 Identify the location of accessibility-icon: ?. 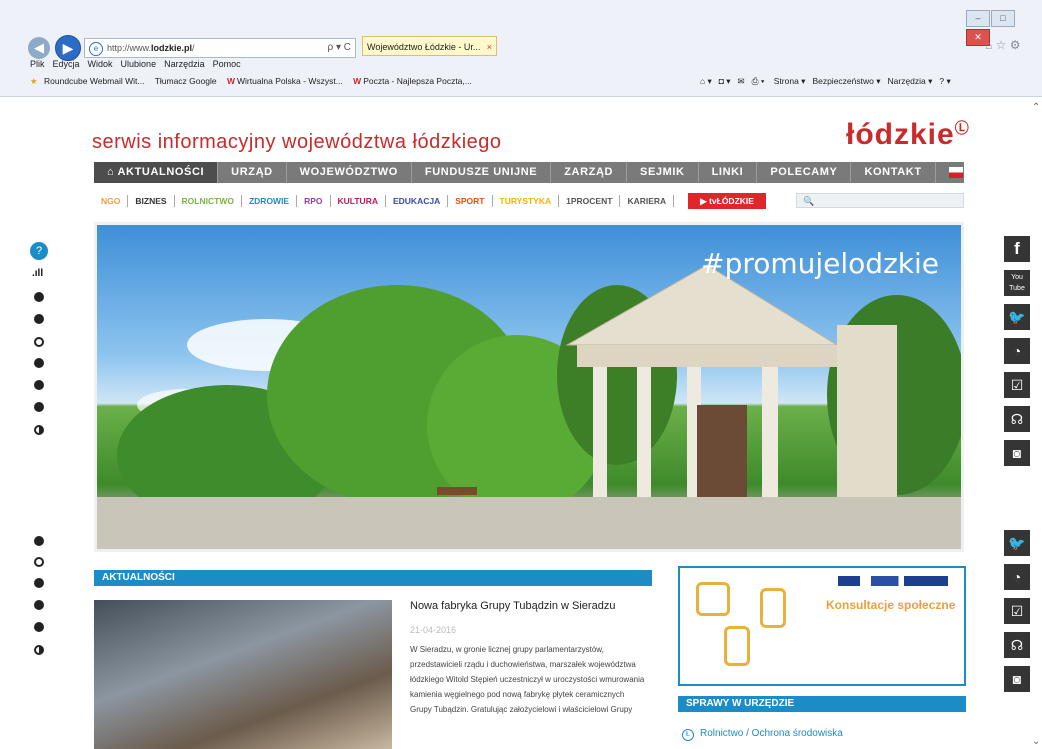
(39, 251).